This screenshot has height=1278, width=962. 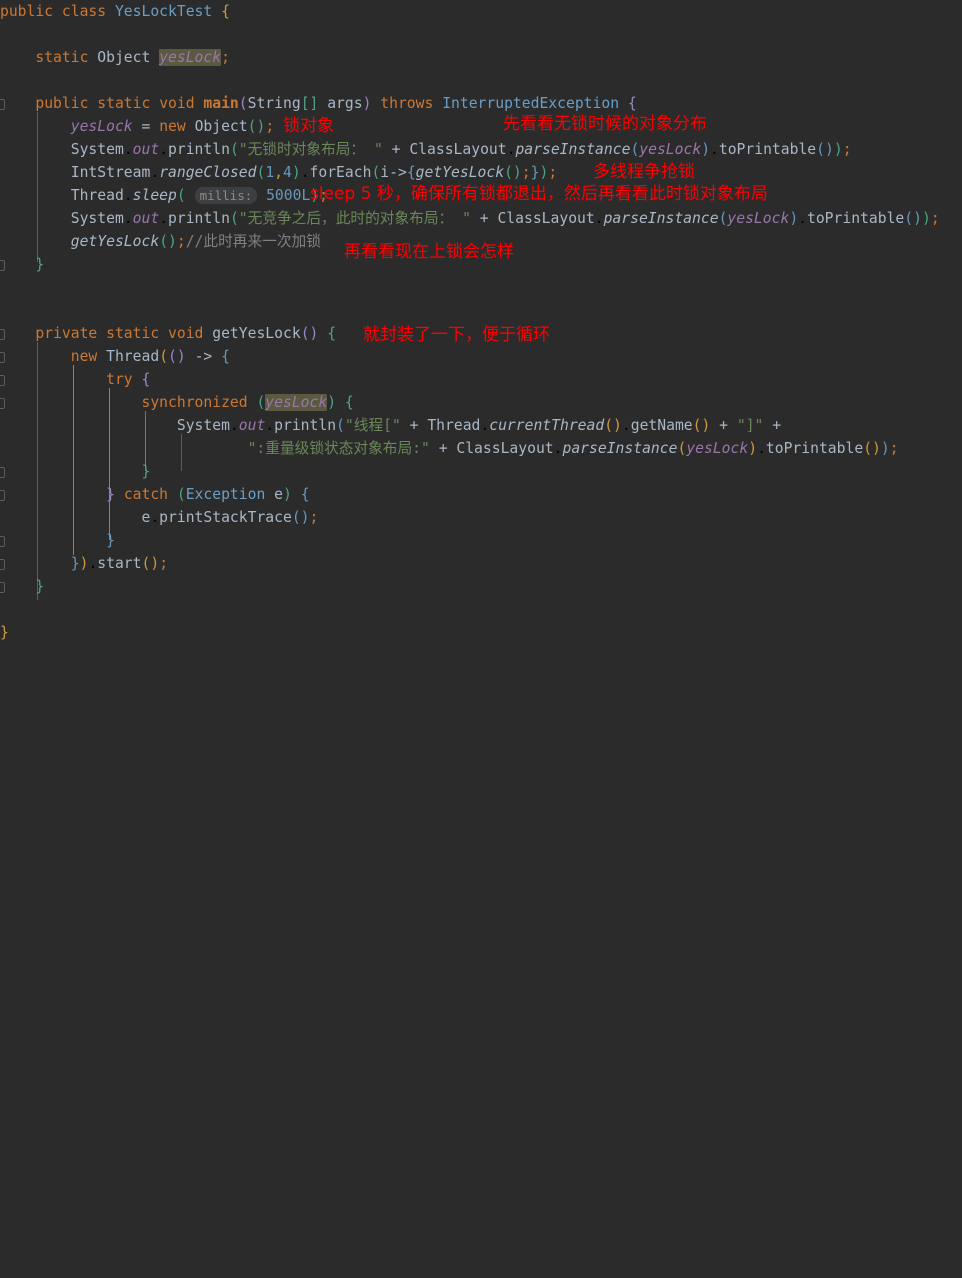 I want to click on code-line: }).start();, so click(x=481, y=563).